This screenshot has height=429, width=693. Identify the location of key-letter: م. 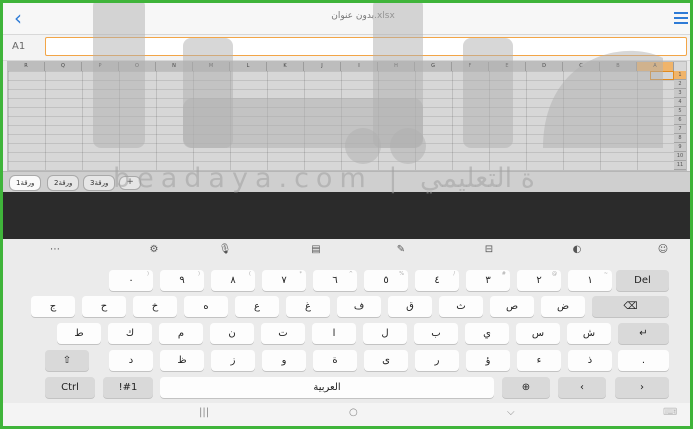
(181, 333).